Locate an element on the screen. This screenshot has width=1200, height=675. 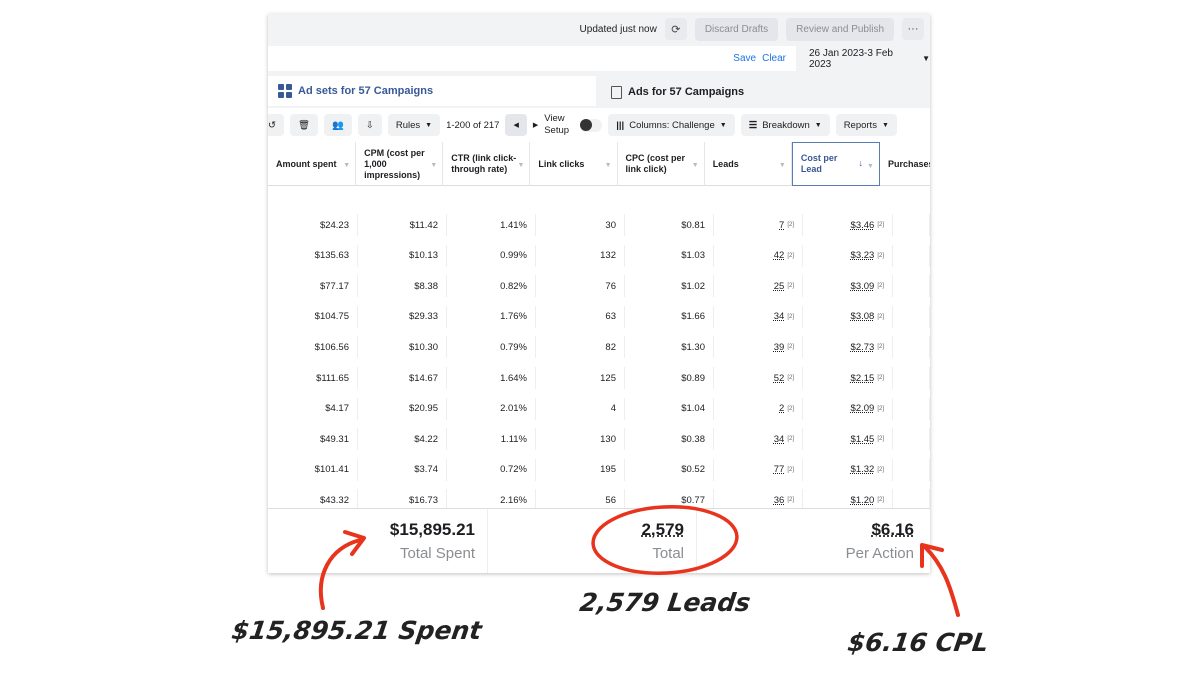
table-cell: $2.09 [2] is located at coordinates (848, 408).